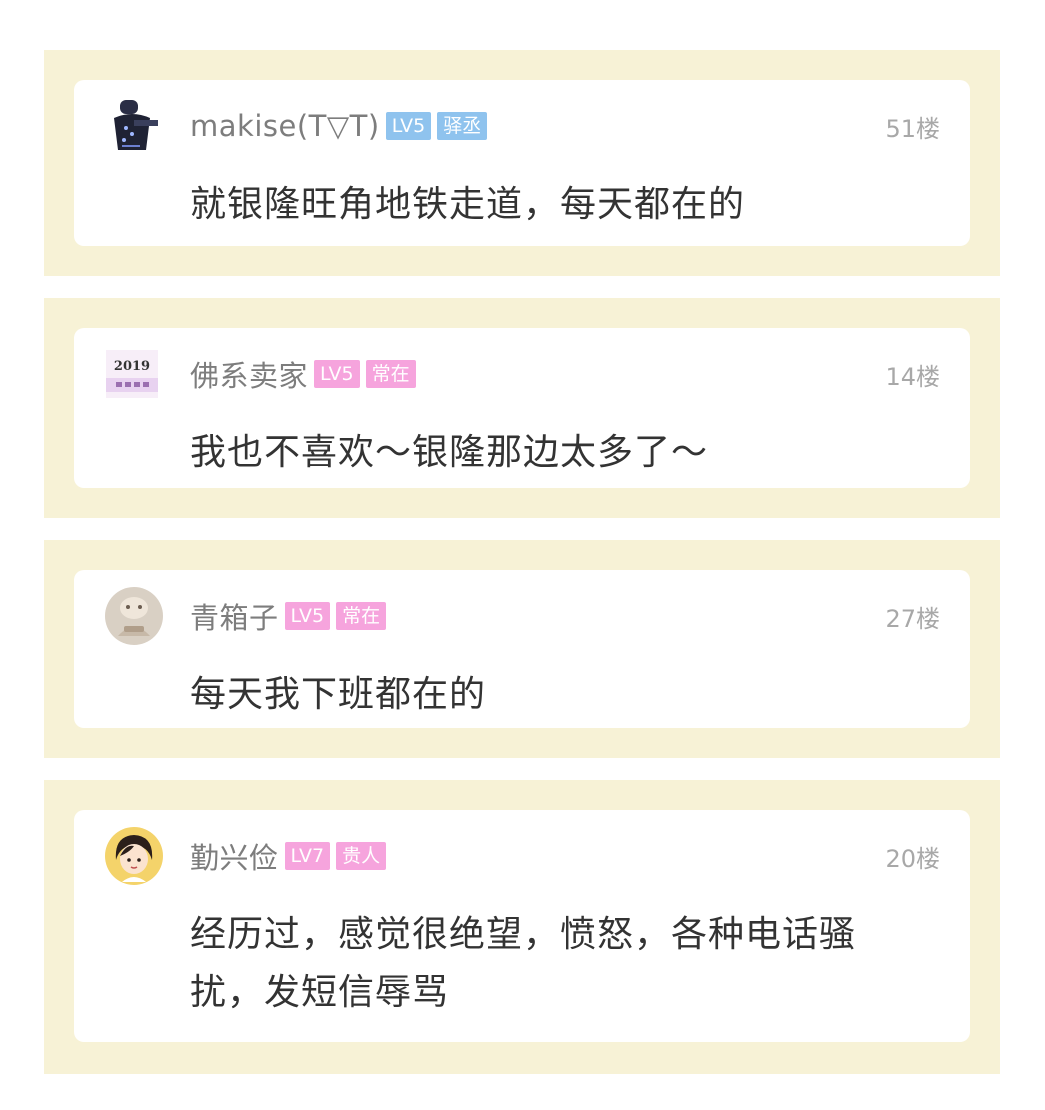  What do you see at coordinates (132, 366) in the screenshot?
I see `avatar-year-text: 2019` at bounding box center [132, 366].